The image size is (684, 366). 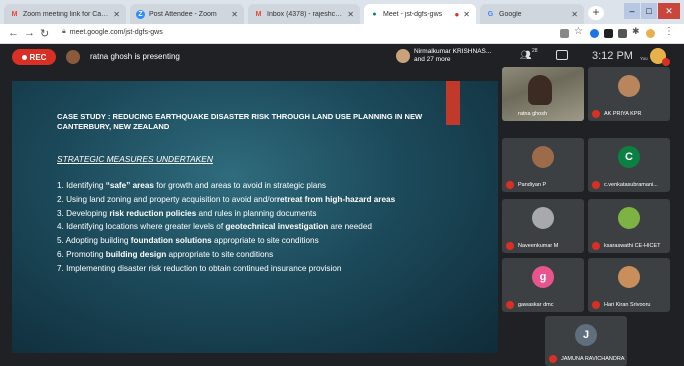 What do you see at coordinates (544, 246) in the screenshot?
I see `participant-label: Naveenkumar M` at bounding box center [544, 246].